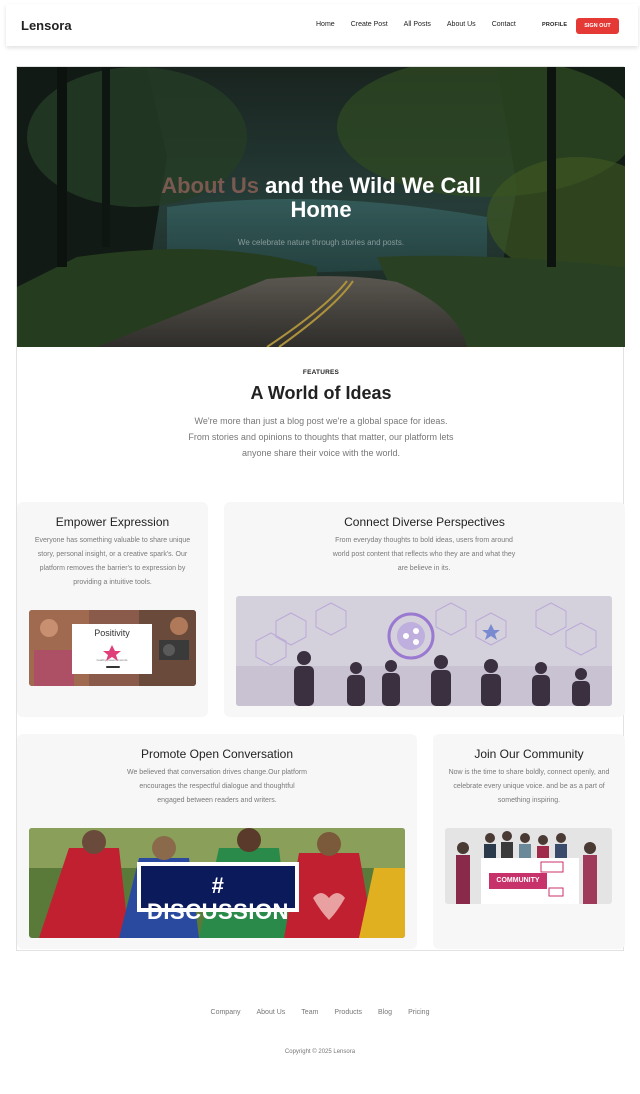 The height and width of the screenshot is (1094, 640). Describe the element at coordinates (112, 633) in the screenshot. I see `positivity-text: Positivity` at that location.